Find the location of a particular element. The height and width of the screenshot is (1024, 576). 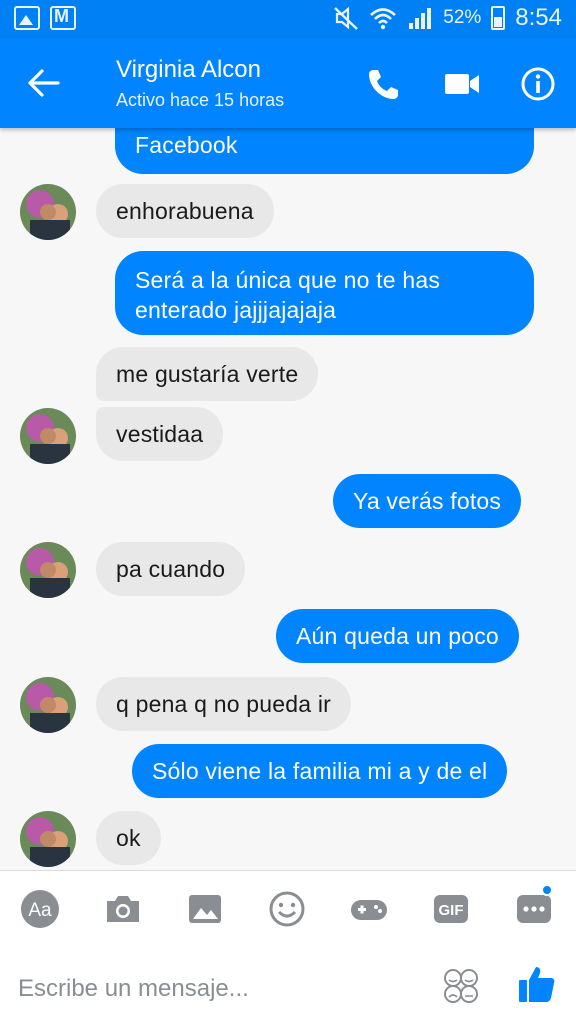

battery-icon is located at coordinates (498, 18).